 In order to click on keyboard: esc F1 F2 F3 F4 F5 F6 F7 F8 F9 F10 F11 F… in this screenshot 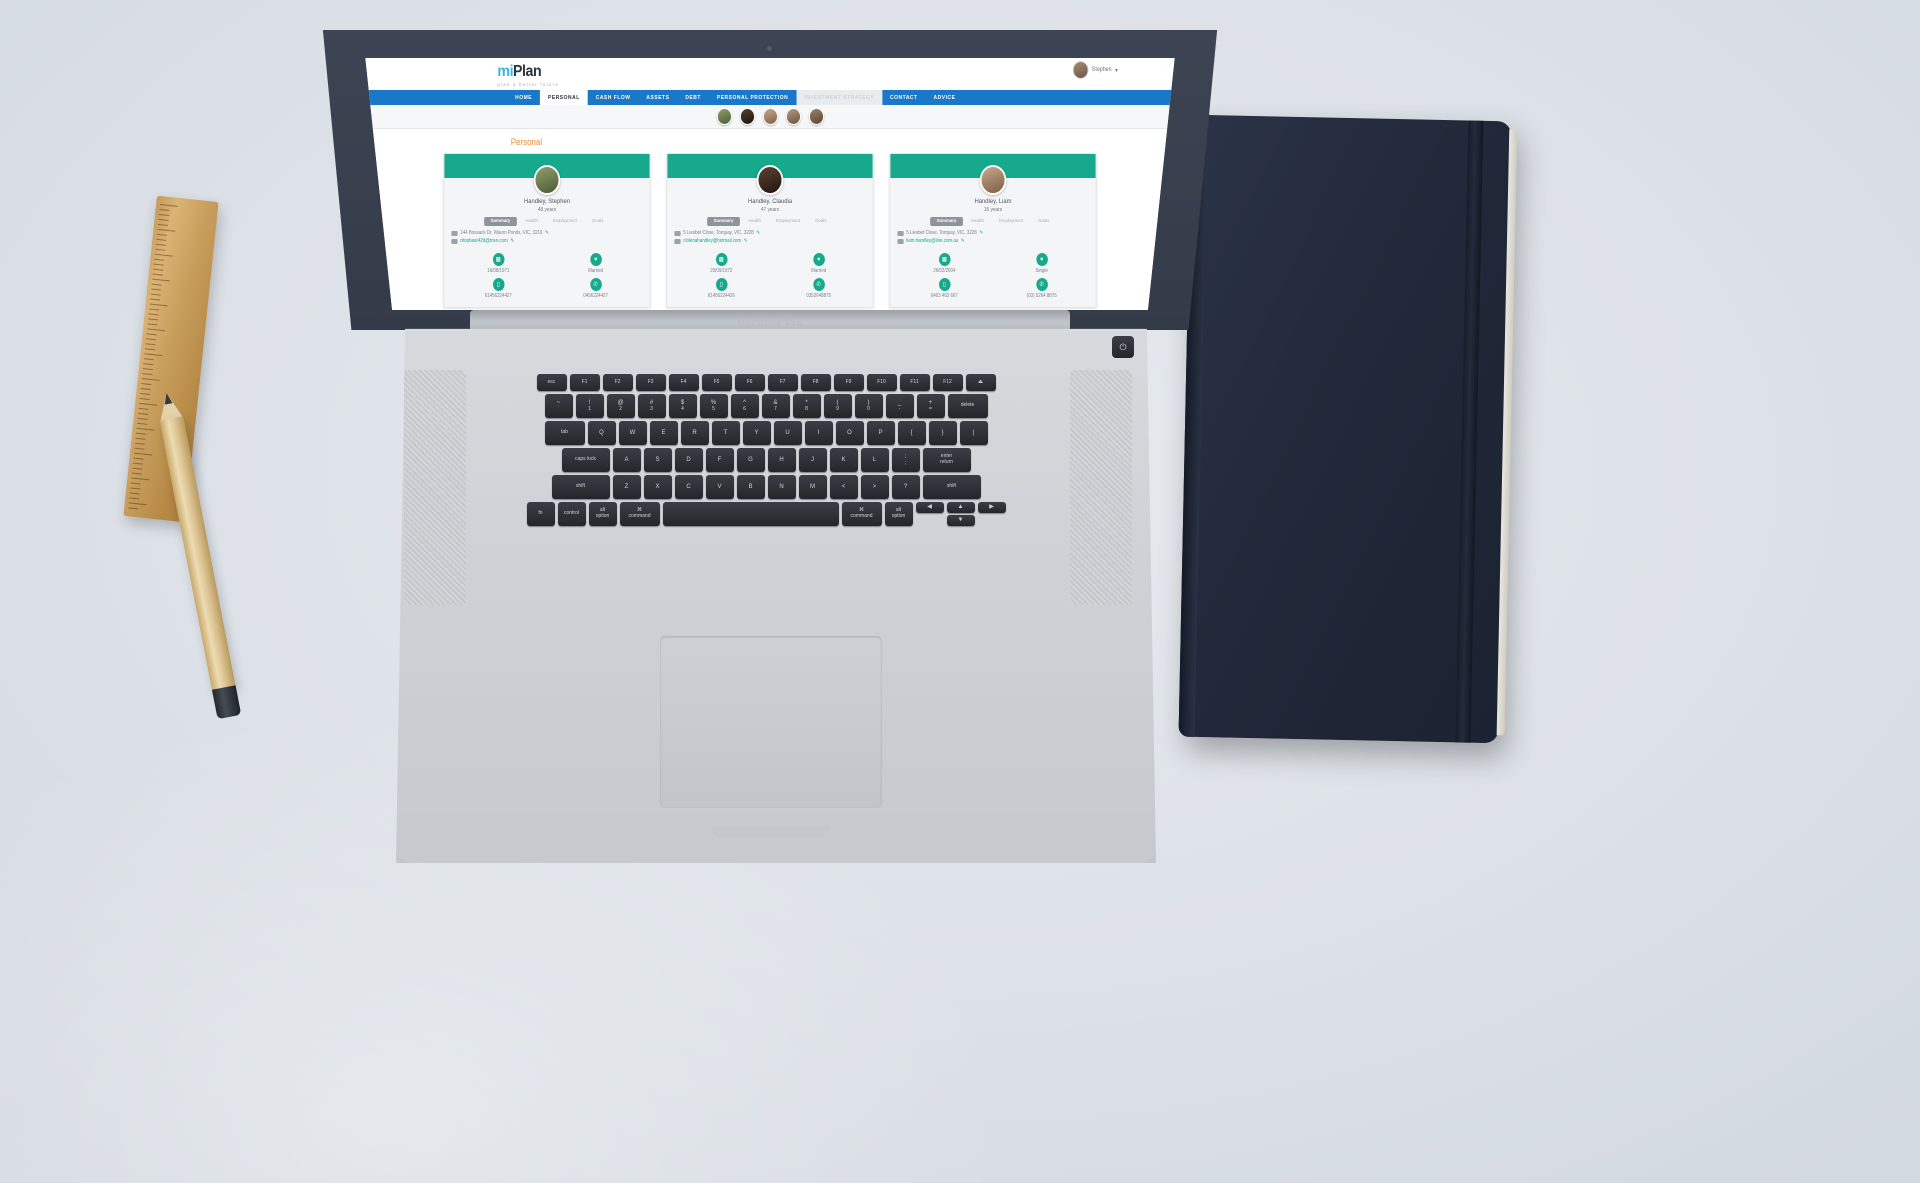, I will do `click(766, 488)`.